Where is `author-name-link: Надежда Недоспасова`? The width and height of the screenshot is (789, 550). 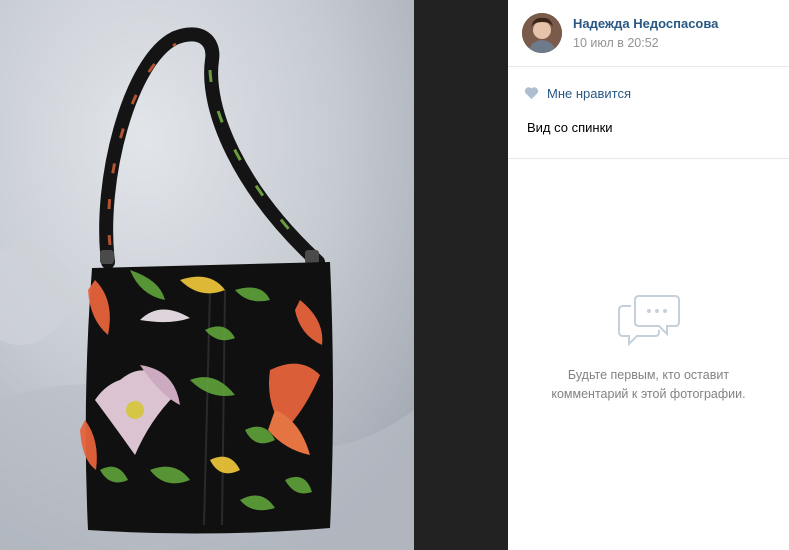 author-name-link: Надежда Недоспасова is located at coordinates (645, 23).